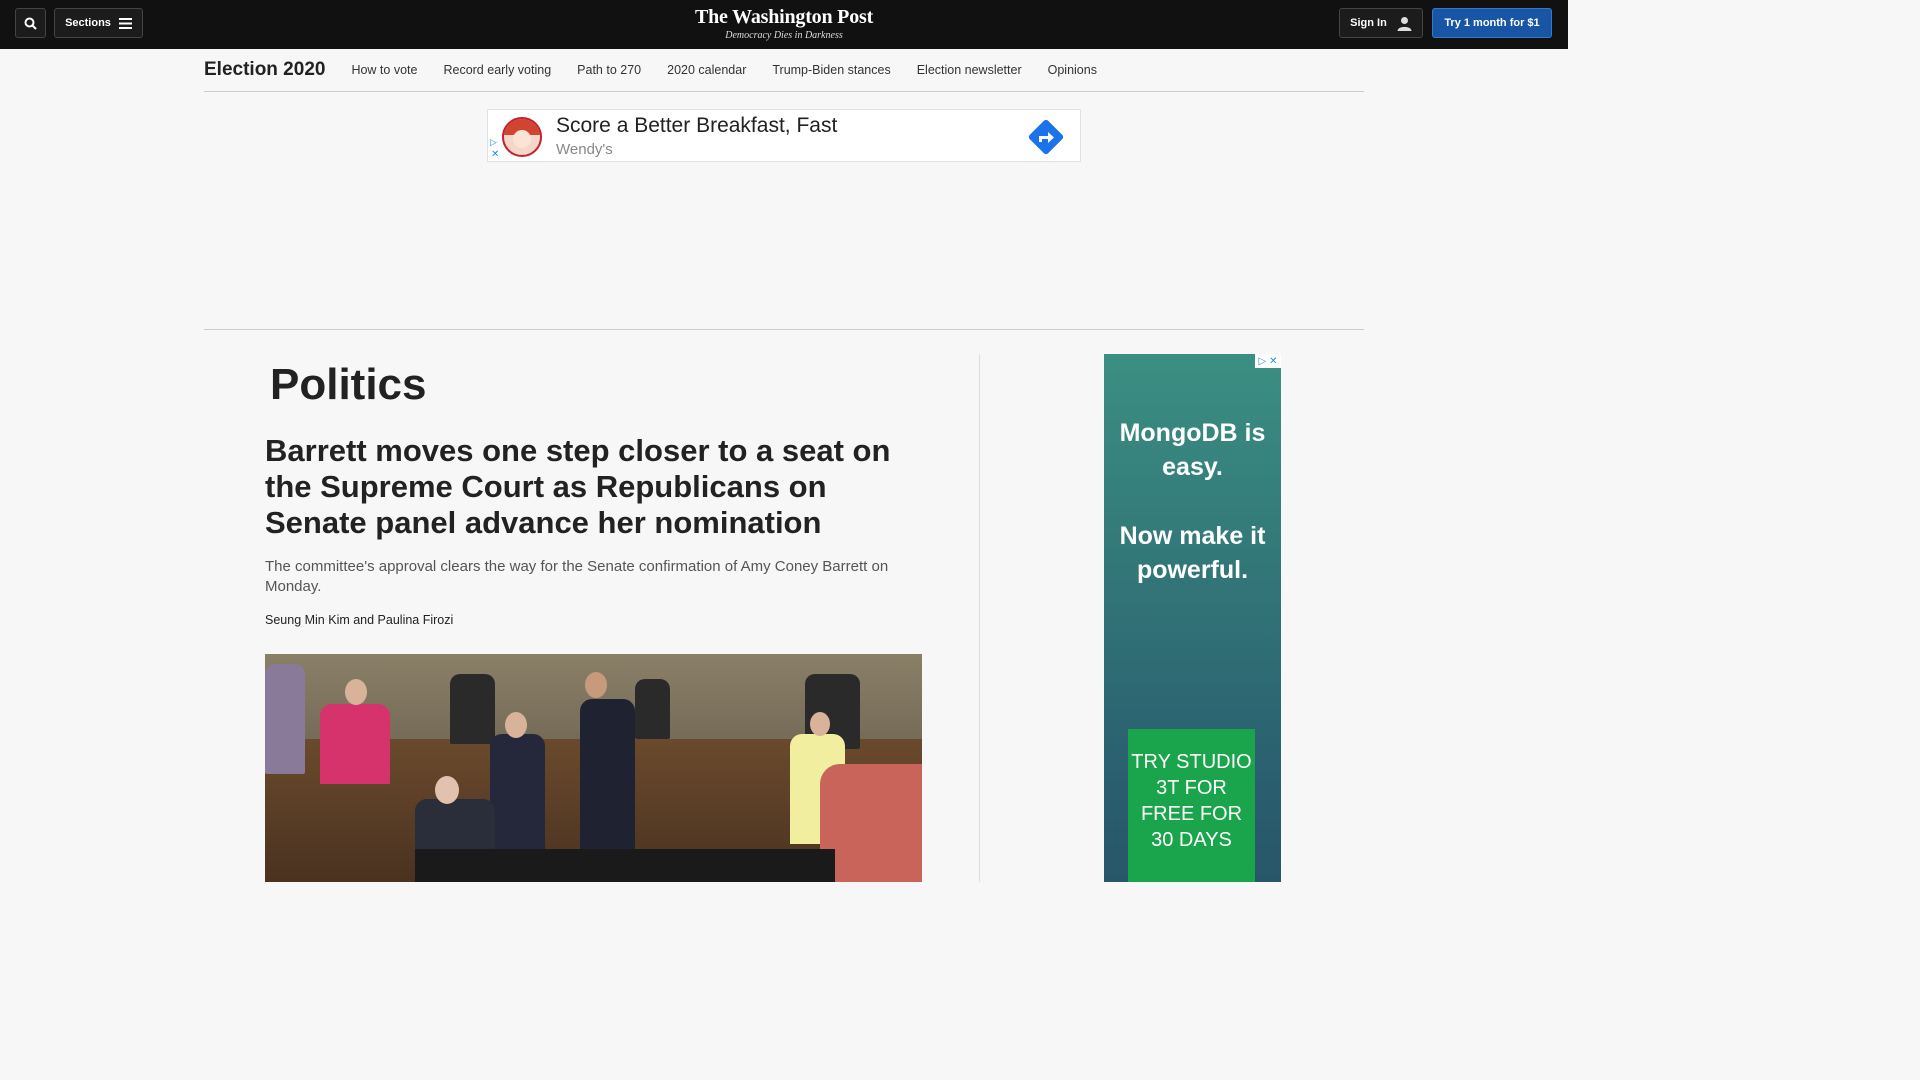  I want to click on election-nav-title: Election 2020, so click(264, 70).